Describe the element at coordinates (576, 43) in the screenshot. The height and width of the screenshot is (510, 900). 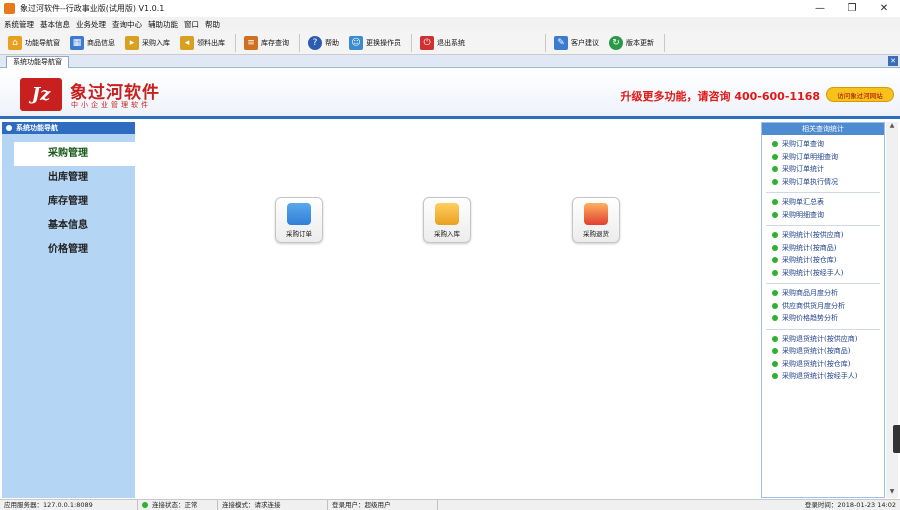
I see `customer-feedback-button: ✎ 客户建议` at that location.